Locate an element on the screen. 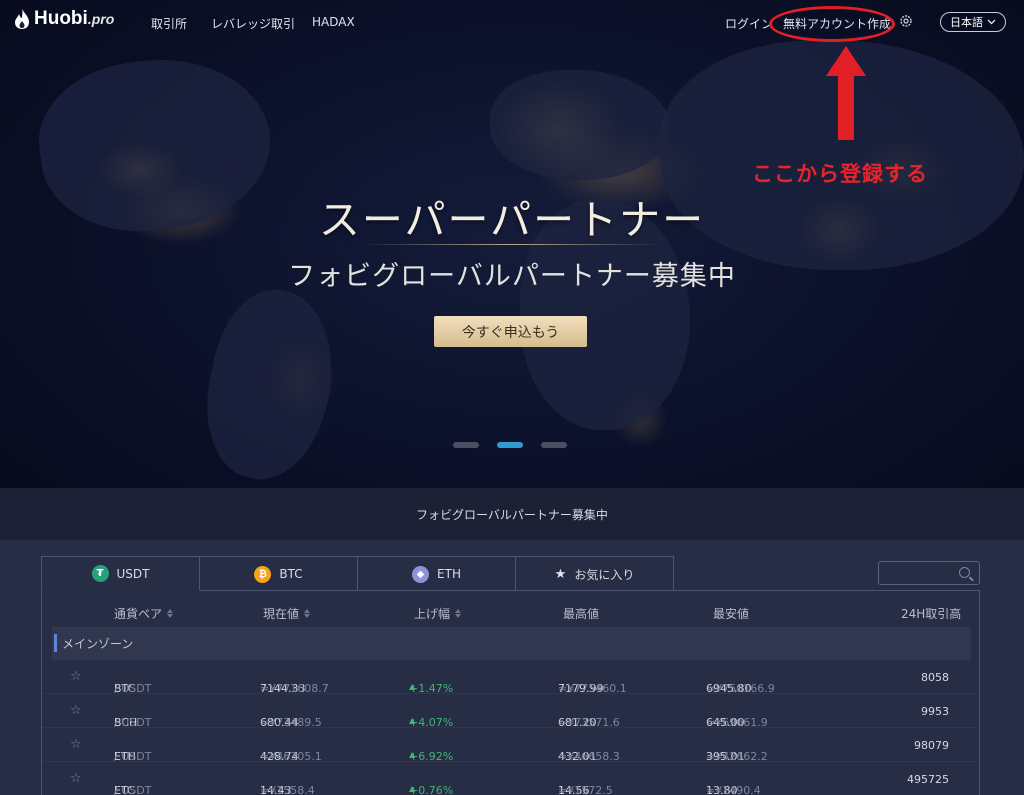 The width and height of the screenshot is (1024, 795). tab-label: BTC is located at coordinates (291, 574).